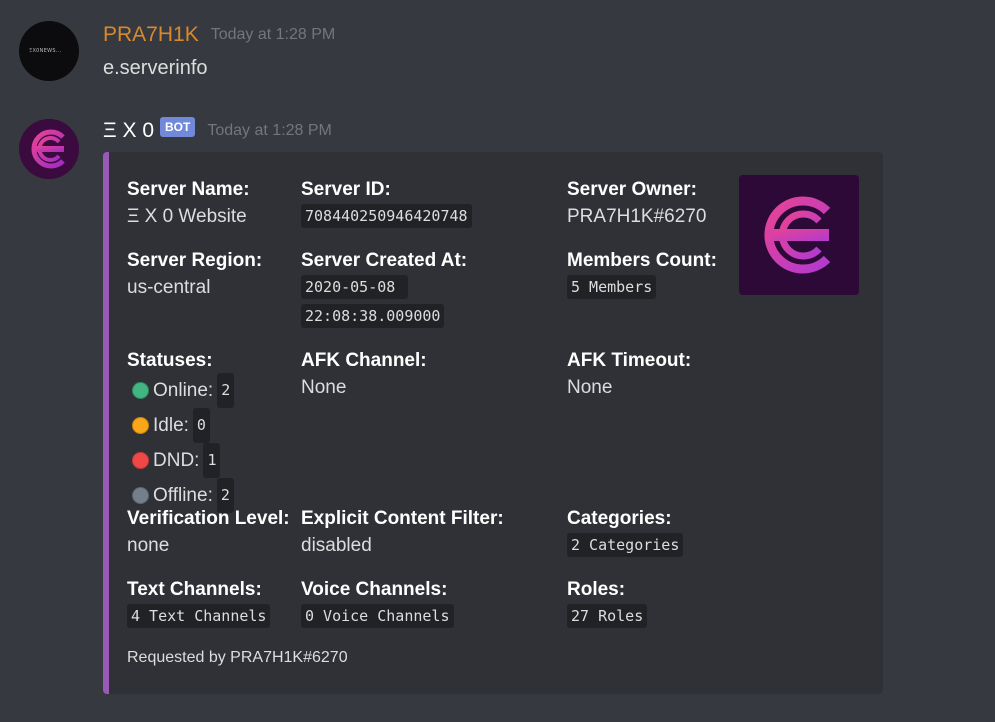 The height and width of the screenshot is (722, 995). I want to click on bot-badge: BOT, so click(178, 127).